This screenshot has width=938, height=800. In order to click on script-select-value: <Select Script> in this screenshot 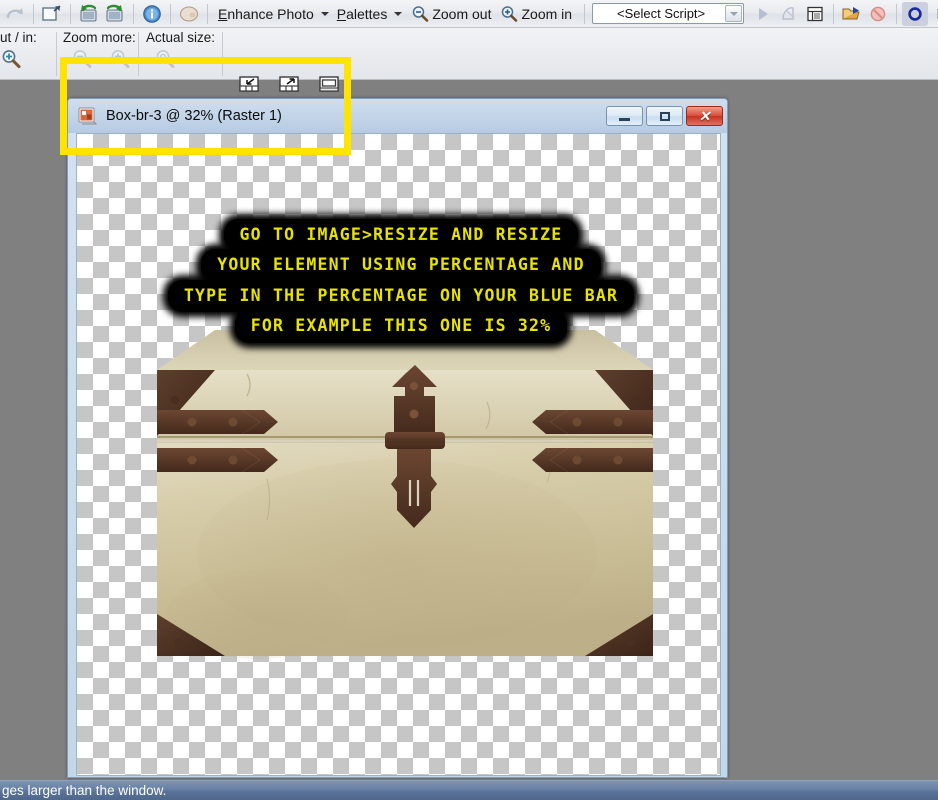, I will do `click(661, 13)`.